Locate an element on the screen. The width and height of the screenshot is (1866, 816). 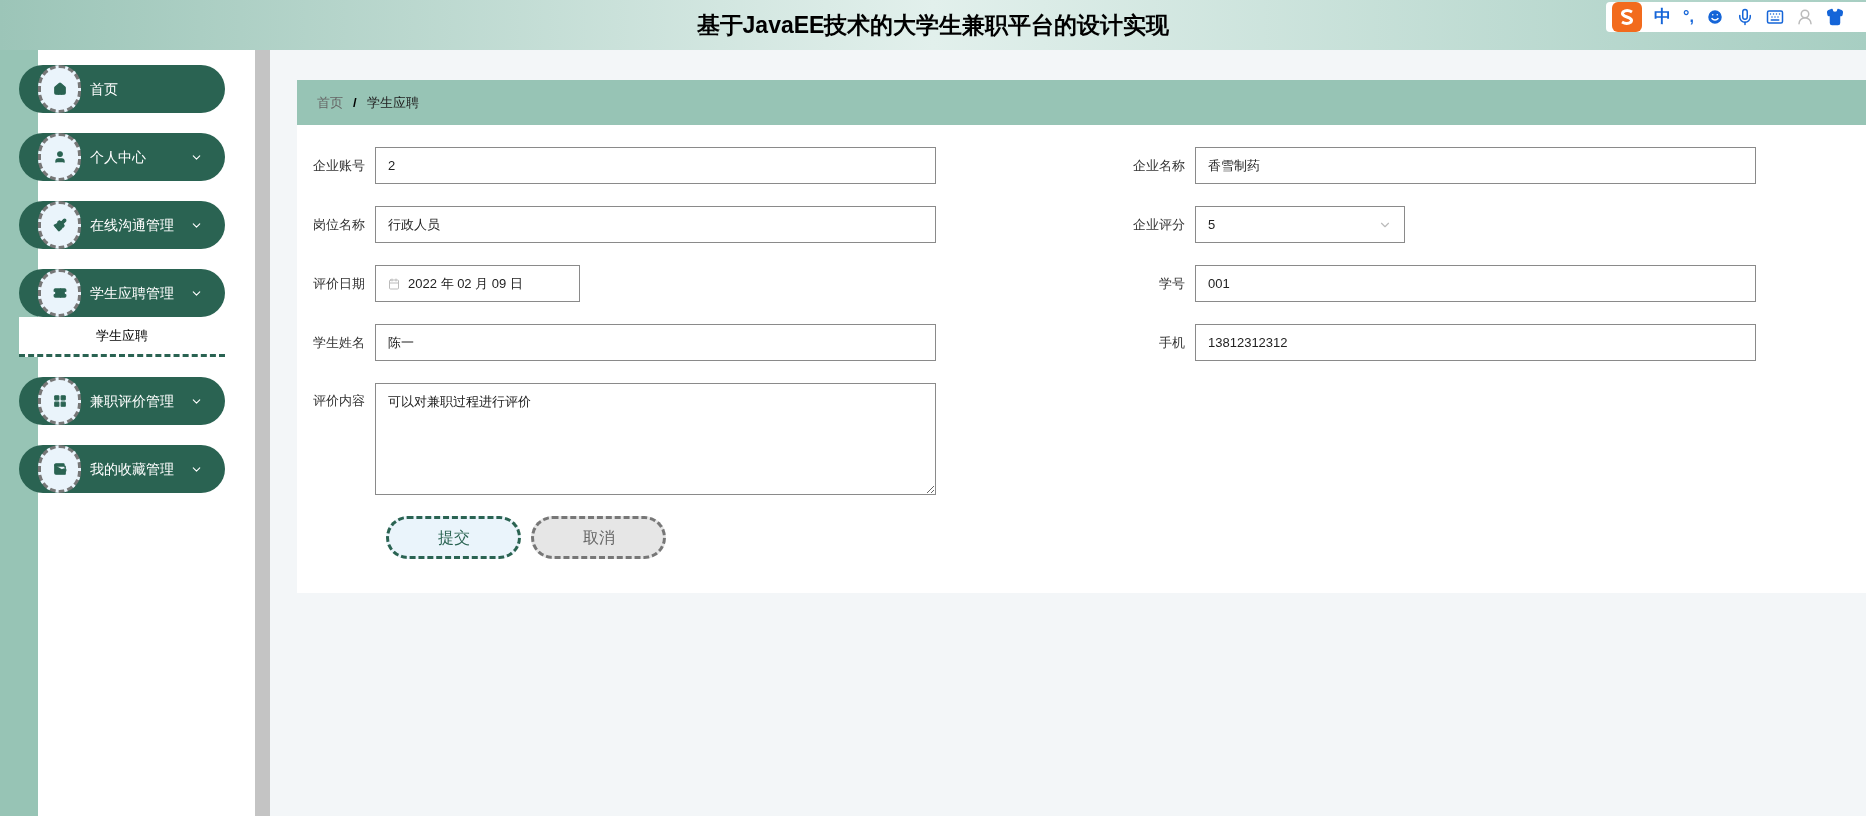
submit-button: 提交 is located at coordinates (453, 537).